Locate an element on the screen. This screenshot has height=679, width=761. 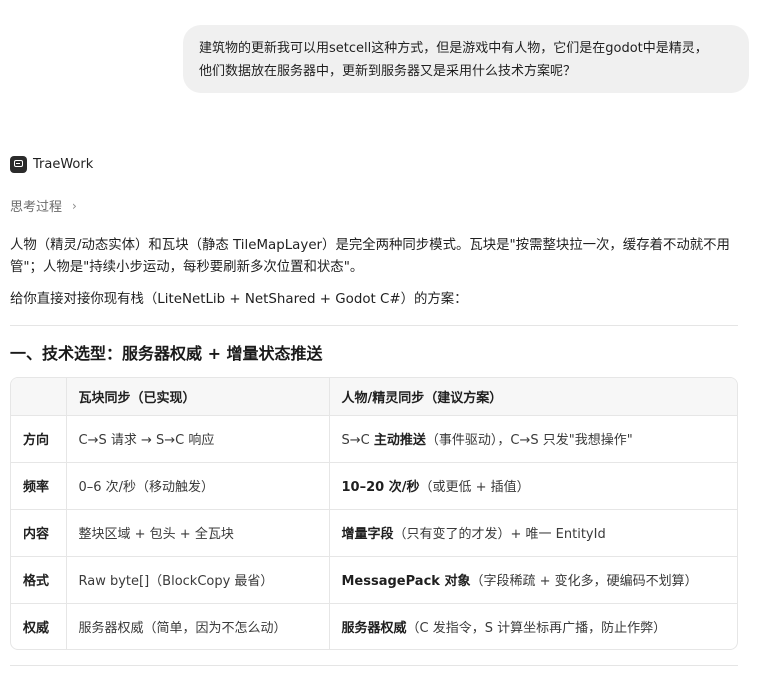
cell-text: （只有变了的才发）+ 唯一 EntityId is located at coordinates (499, 534).